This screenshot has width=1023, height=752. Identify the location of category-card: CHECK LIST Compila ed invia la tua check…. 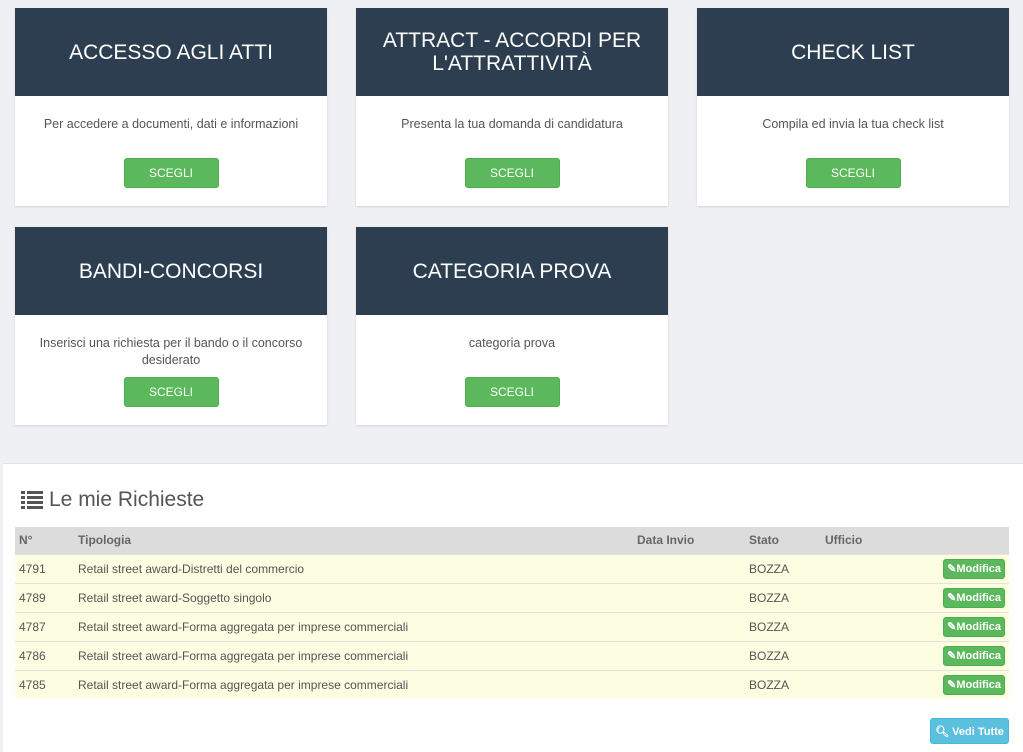
(853, 107).